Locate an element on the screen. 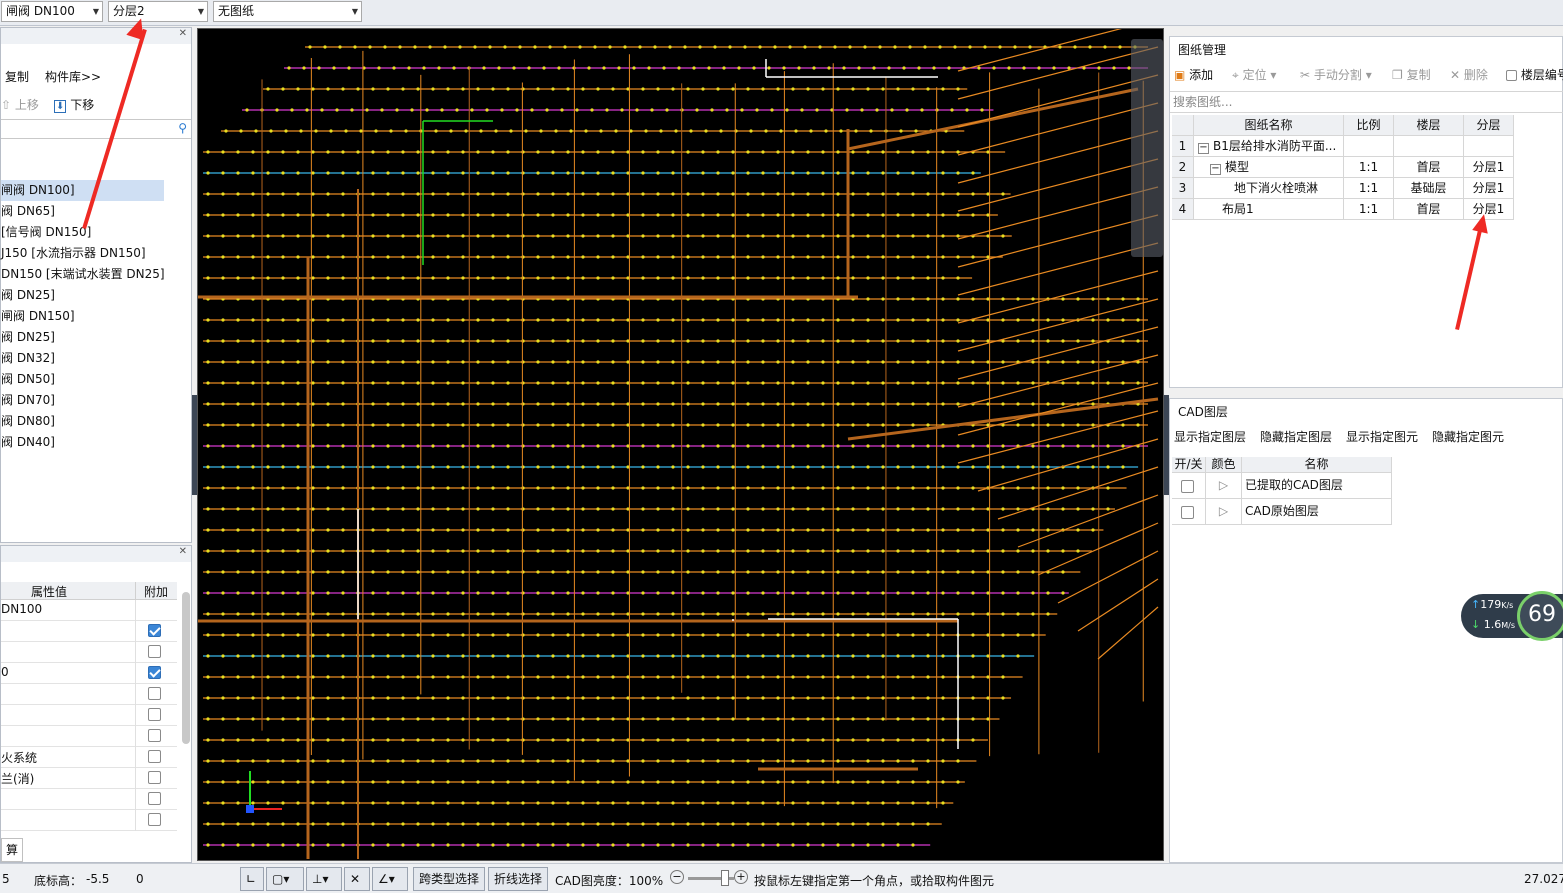 This screenshot has width=1563, height=893. angle-button: ∠▾ is located at coordinates (390, 879).